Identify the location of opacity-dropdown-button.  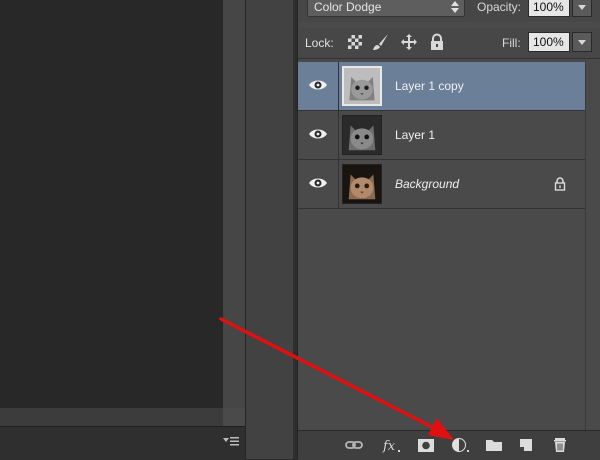
(582, 8).